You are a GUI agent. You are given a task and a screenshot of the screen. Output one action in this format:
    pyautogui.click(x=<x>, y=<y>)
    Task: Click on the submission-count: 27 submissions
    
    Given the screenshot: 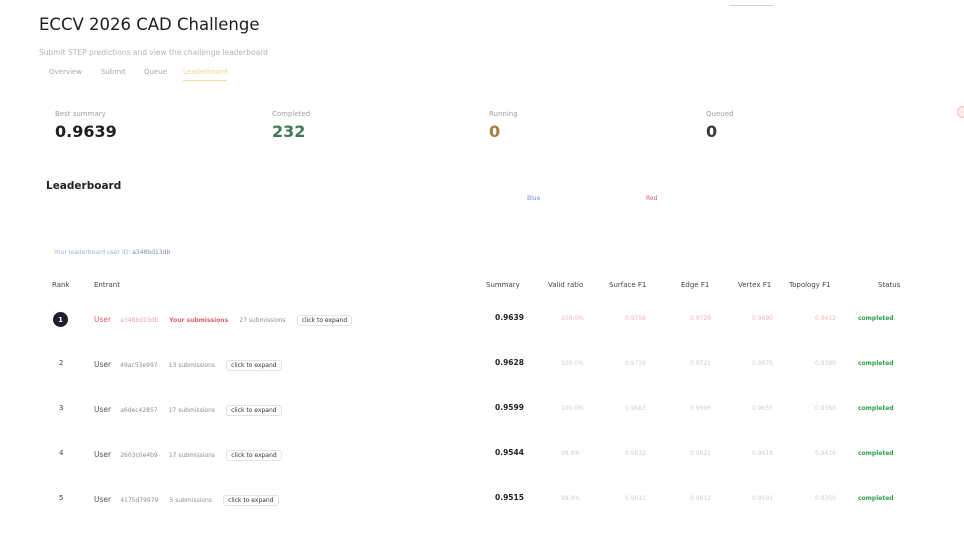 What is the action you would take?
    pyautogui.click(x=262, y=320)
    